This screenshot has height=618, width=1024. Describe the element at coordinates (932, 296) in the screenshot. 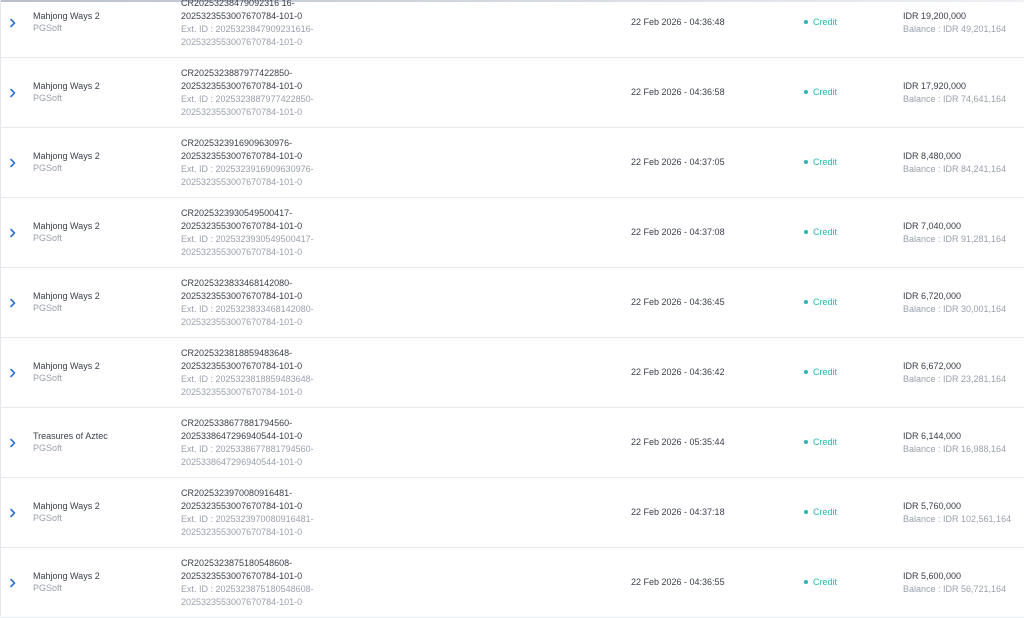

I see `transaction-amount: IDR 6,720,000` at that location.